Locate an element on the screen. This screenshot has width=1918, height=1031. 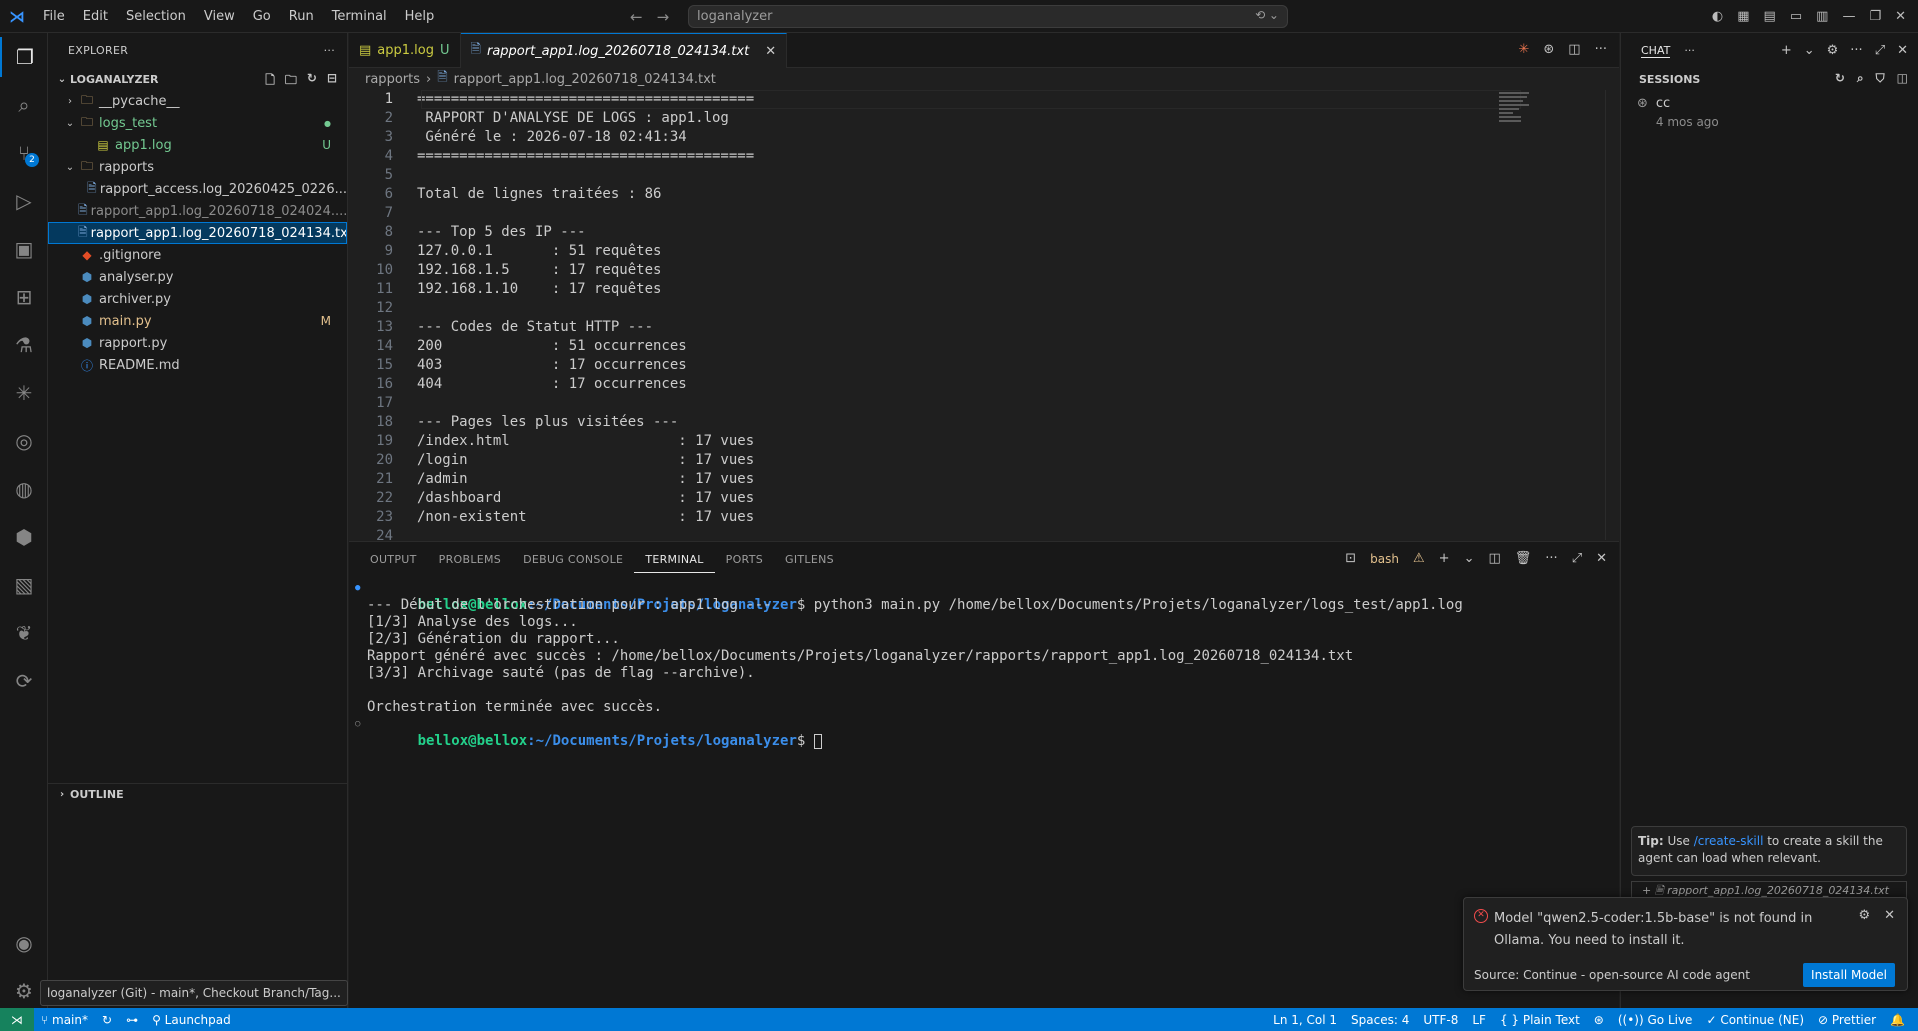
close-chat-icon: ✕ is located at coordinates (1902, 50).